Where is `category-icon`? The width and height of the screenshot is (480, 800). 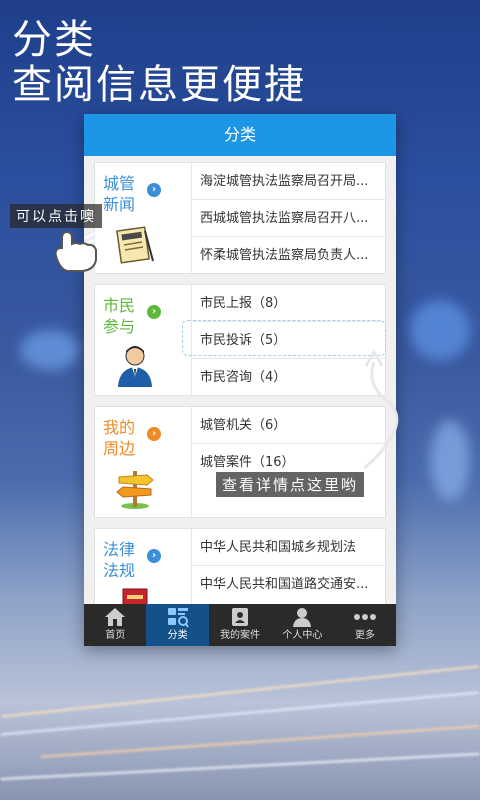 category-icon is located at coordinates (177, 617).